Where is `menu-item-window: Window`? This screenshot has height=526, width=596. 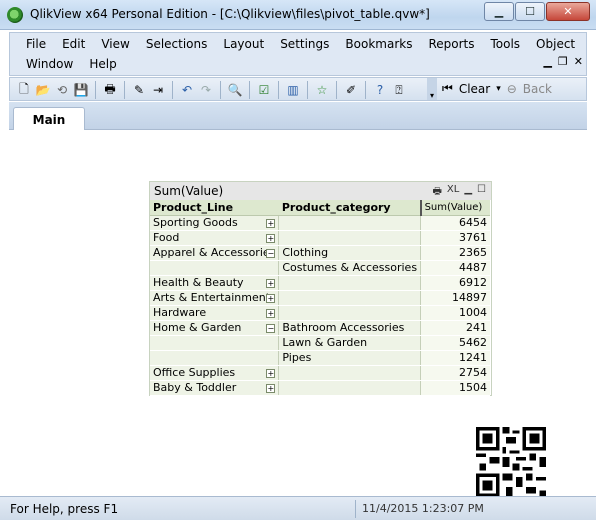 menu-item-window: Window is located at coordinates (49, 64).